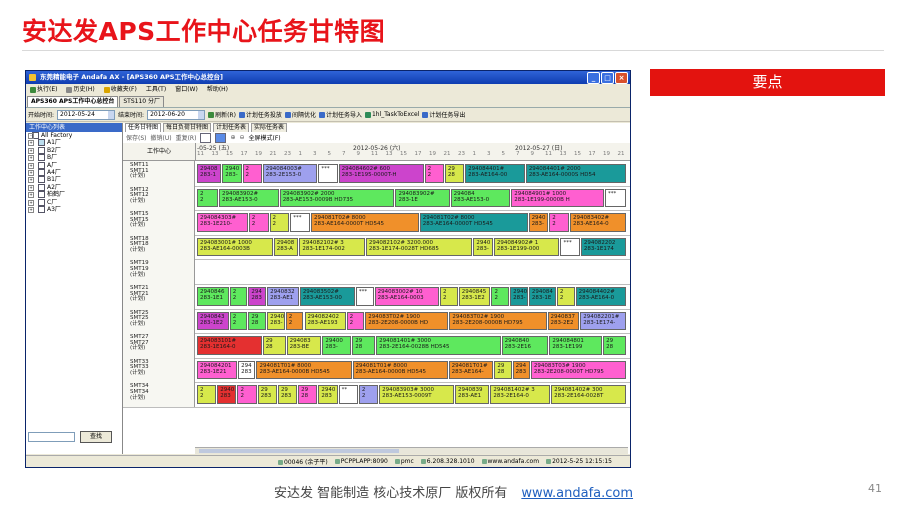 The image size is (907, 509). Describe the element at coordinates (337, 345) in the screenshot. I see `task-bar: 29400 283-` at that location.